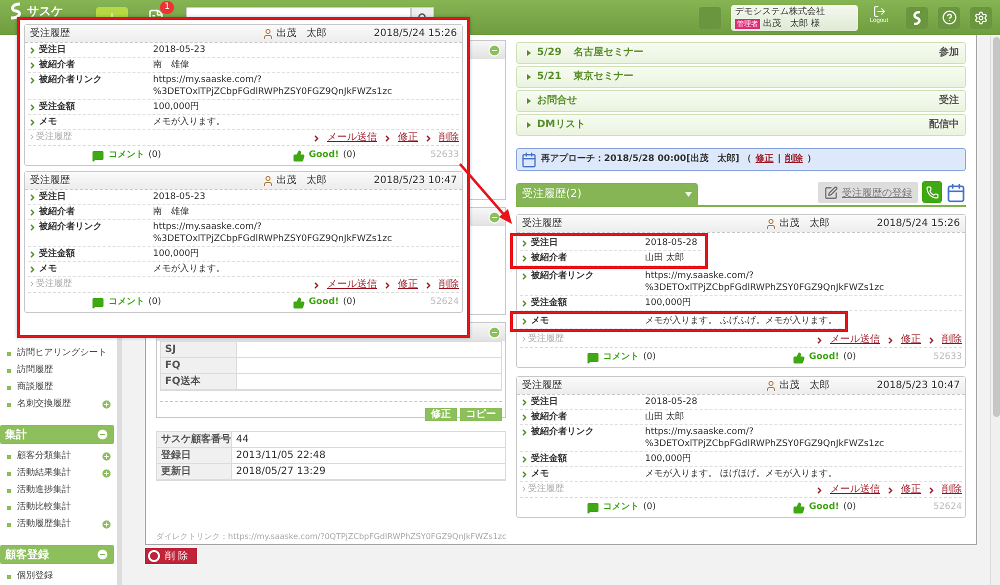 Image resolution: width=1000 pixels, height=585 pixels. I want to click on table-label: FQ送本, so click(199, 382).